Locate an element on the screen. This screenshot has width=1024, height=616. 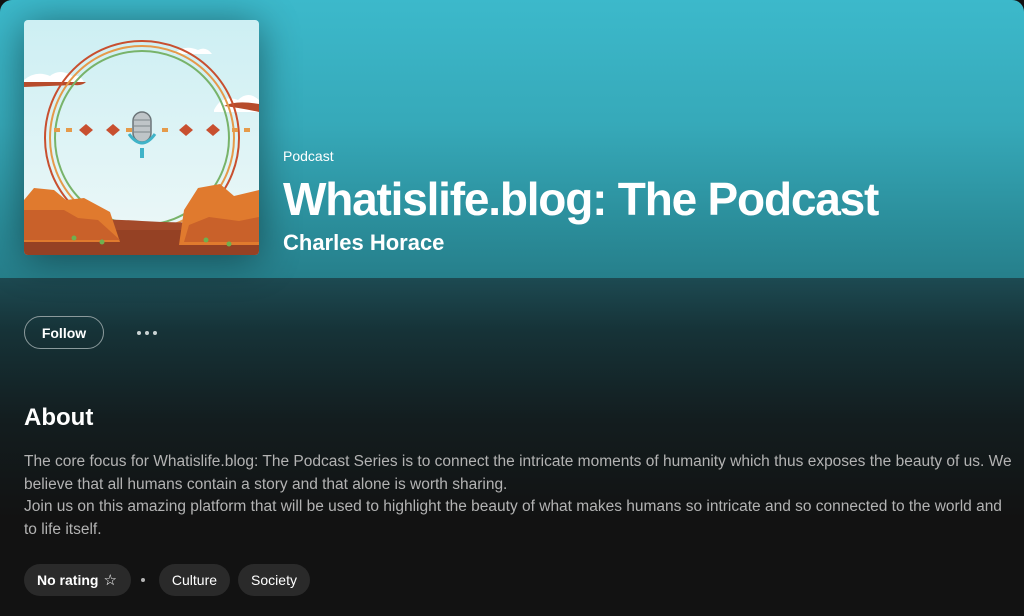
content-type-label: Podcast is located at coordinates (308, 156).